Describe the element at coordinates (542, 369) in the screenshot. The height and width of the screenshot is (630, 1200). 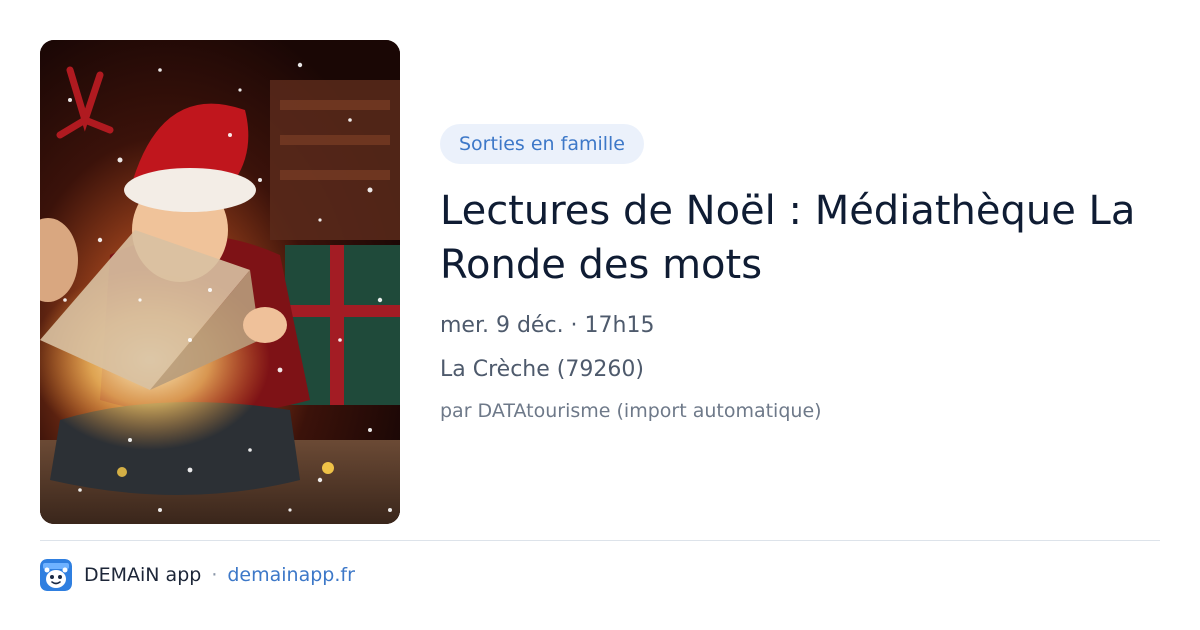
I see `event-location: La Crèche (79260)` at that location.